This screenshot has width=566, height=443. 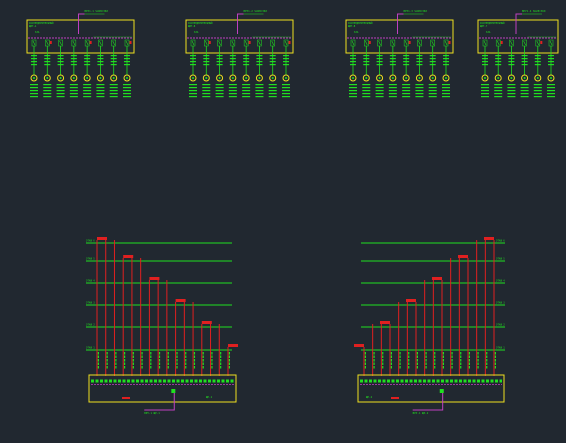 I want to click on distribution-box, so click(x=128, y=256).